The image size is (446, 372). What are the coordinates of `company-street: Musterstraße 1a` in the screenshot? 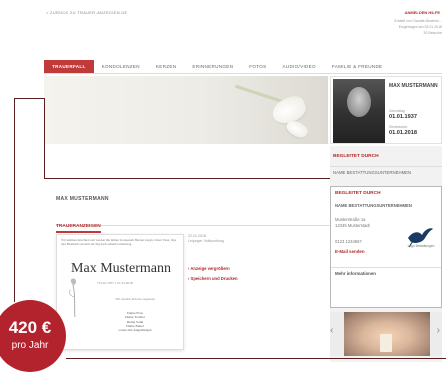 It's located at (350, 219).